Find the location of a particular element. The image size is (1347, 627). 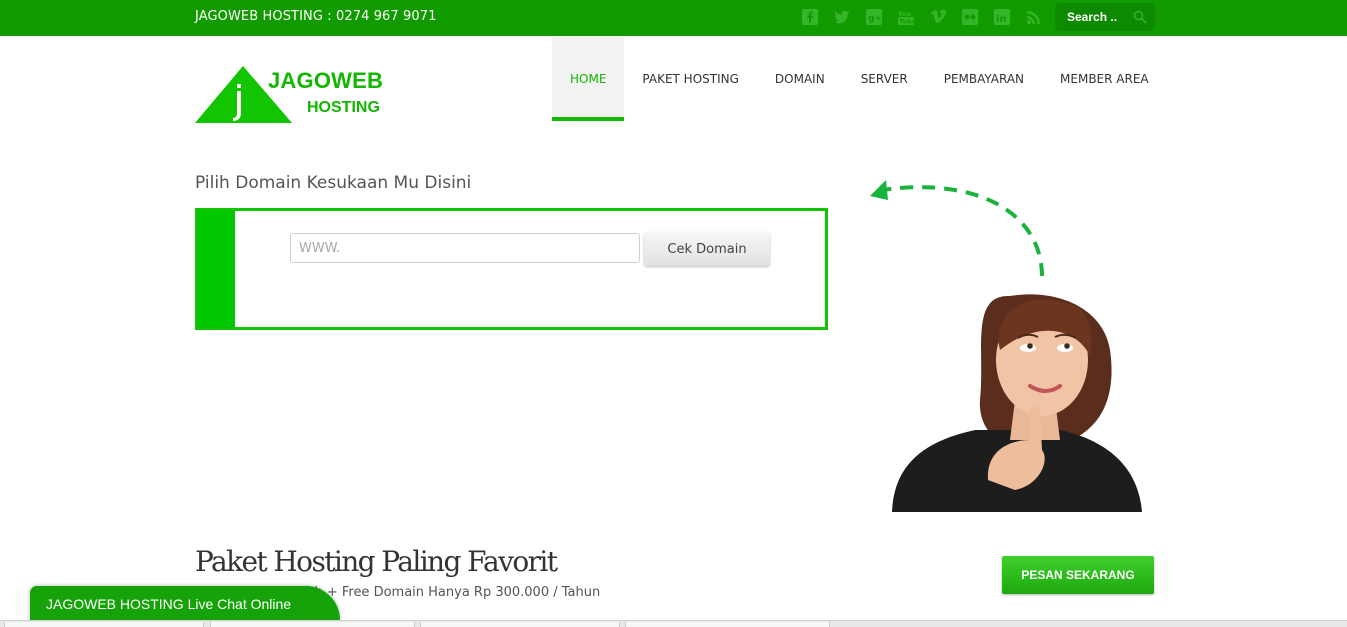

search-input is located at coordinates (1094, 17).